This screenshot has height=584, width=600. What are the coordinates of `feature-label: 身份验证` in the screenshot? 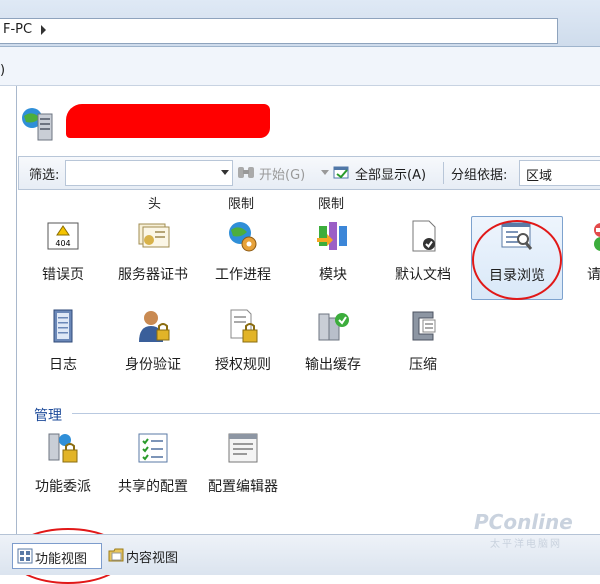 It's located at (153, 365).